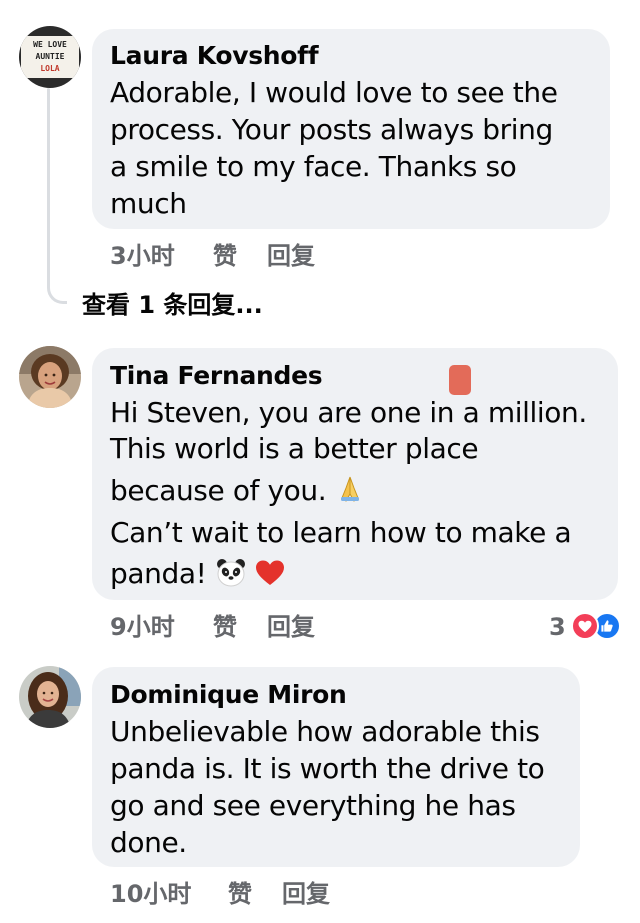 Image resolution: width=640 pixels, height=923 pixels. What do you see at coordinates (214, 56) in the screenshot?
I see `comment-author: Laura Kovshoff` at bounding box center [214, 56].